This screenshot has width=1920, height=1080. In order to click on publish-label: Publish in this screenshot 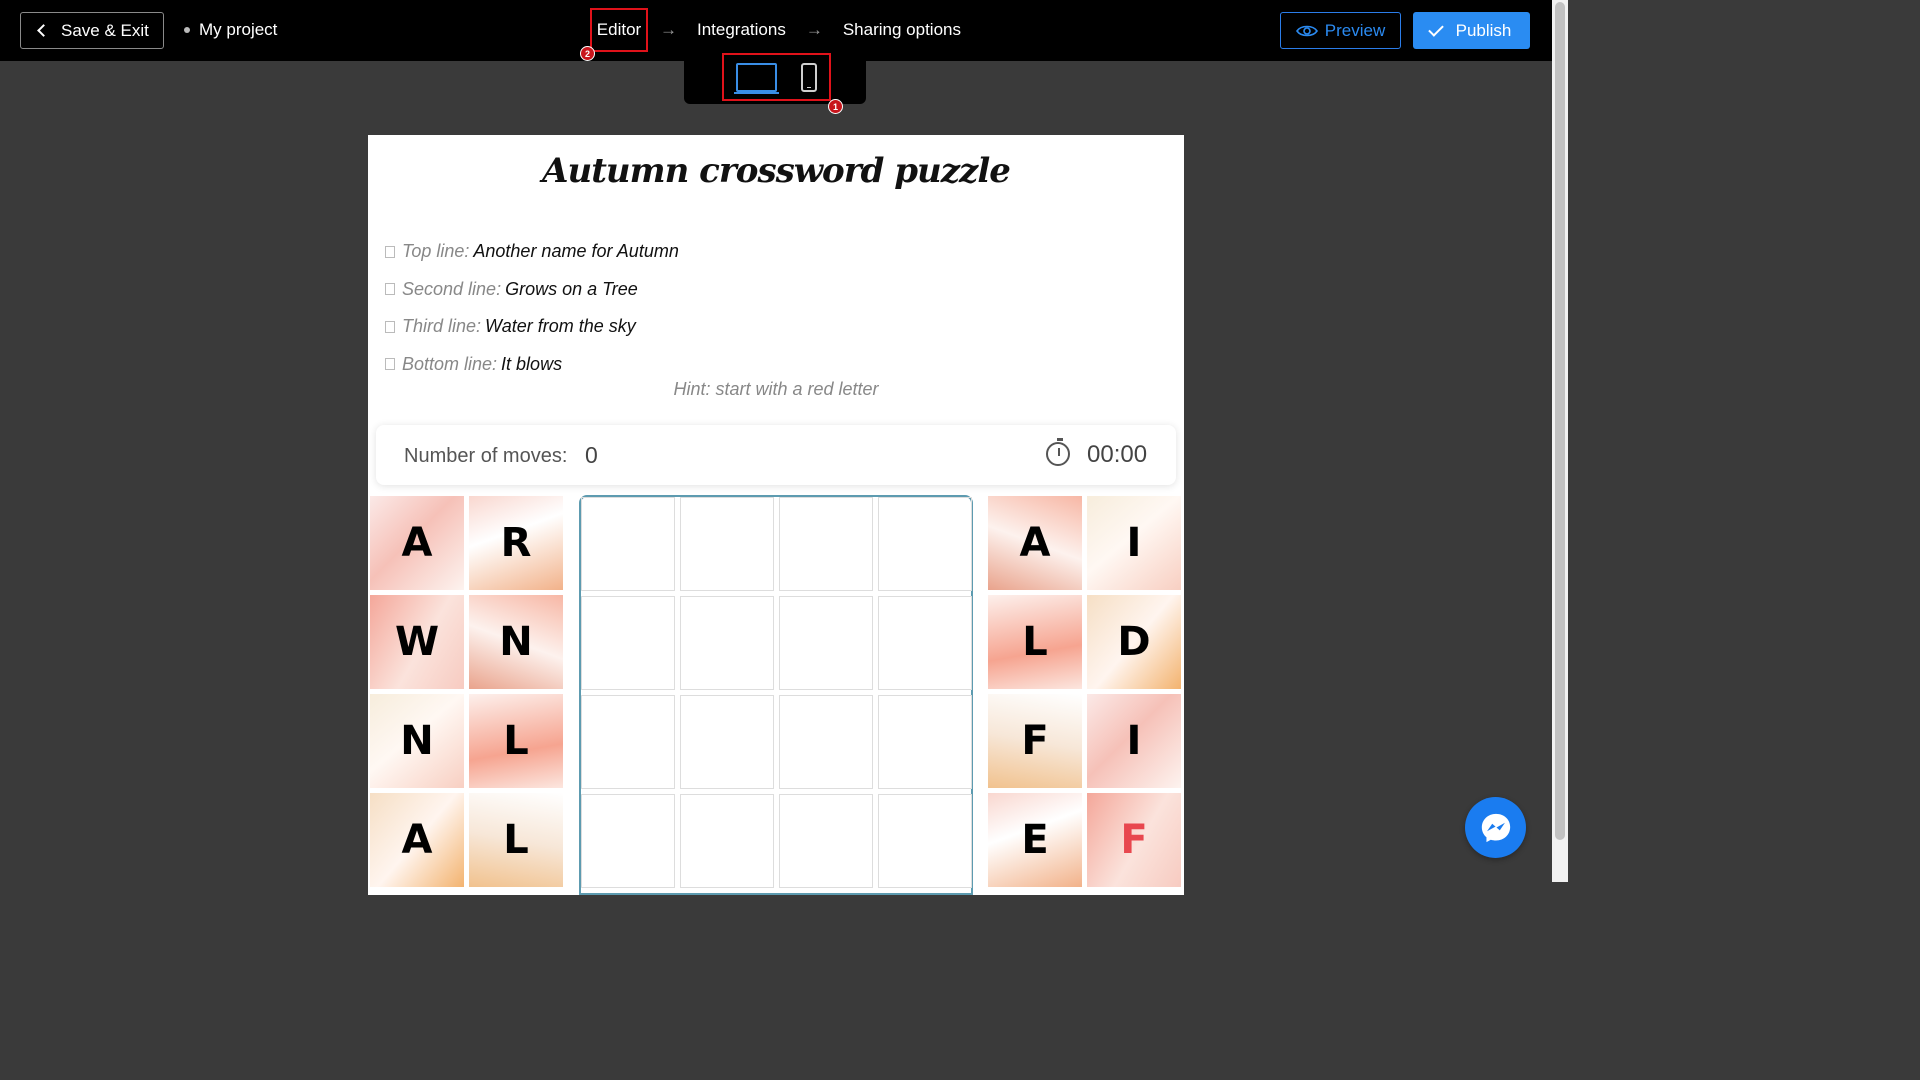, I will do `click(1483, 30)`.